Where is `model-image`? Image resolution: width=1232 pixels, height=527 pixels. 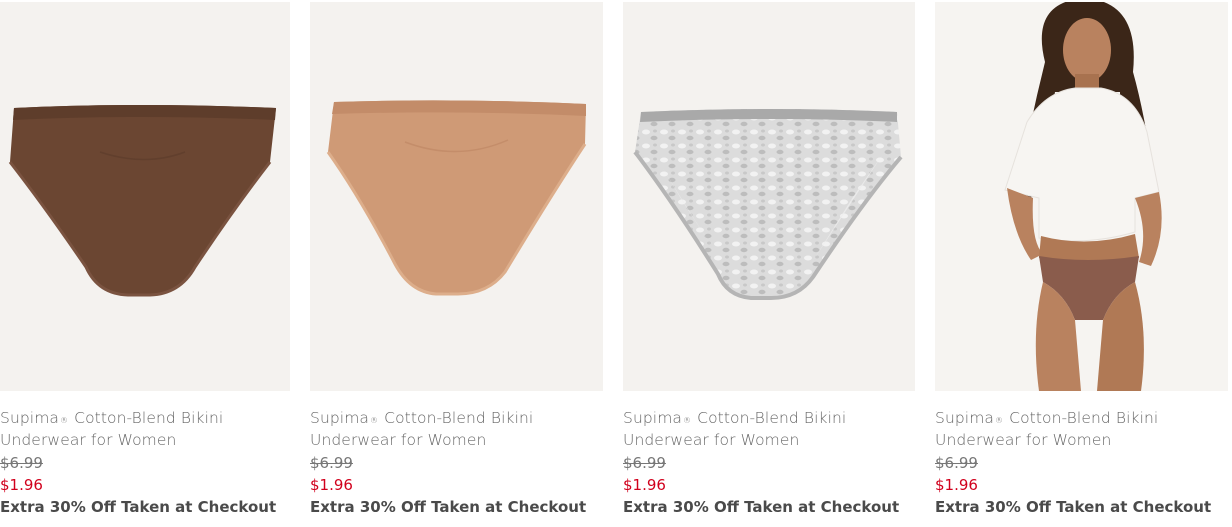
model-image is located at coordinates (1083, 196).